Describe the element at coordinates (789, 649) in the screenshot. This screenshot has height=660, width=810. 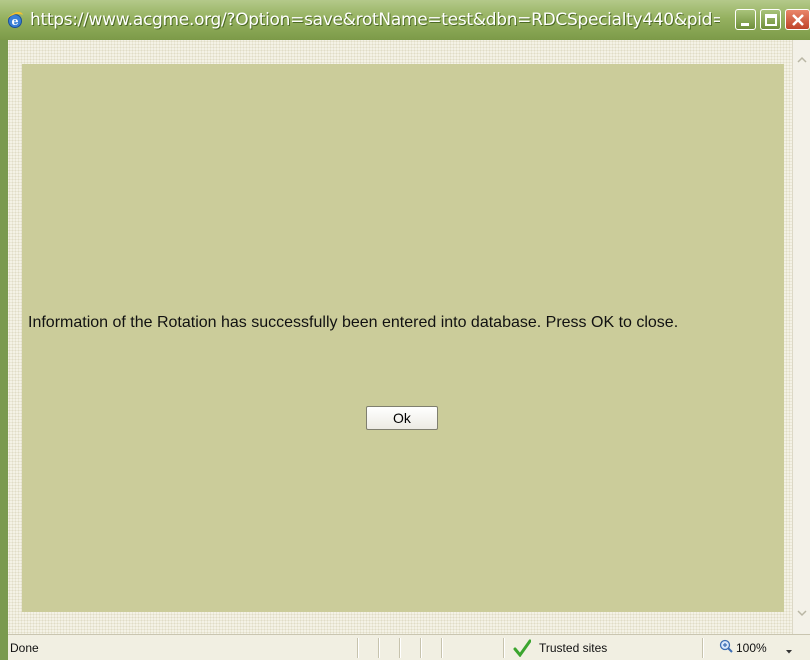
I see `chevron-down-icon` at that location.